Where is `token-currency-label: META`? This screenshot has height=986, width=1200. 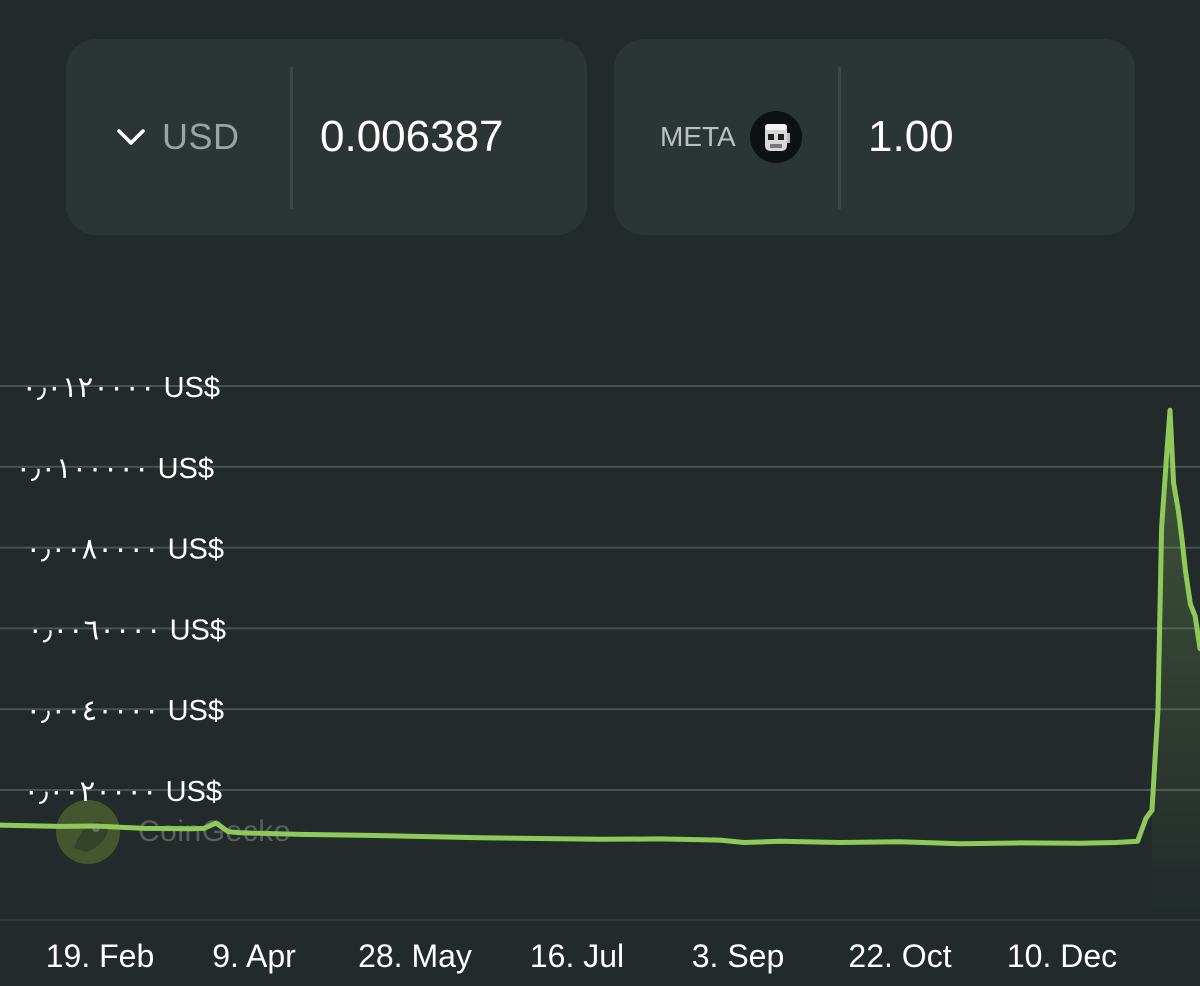 token-currency-label: META is located at coordinates (731, 137).